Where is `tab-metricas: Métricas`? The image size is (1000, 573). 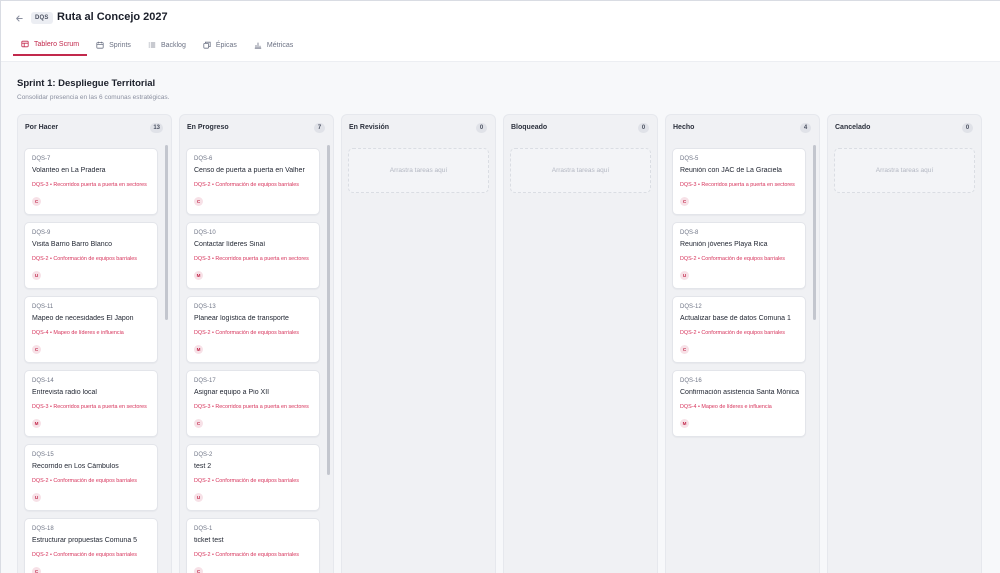 tab-metricas: Métricas is located at coordinates (273, 45).